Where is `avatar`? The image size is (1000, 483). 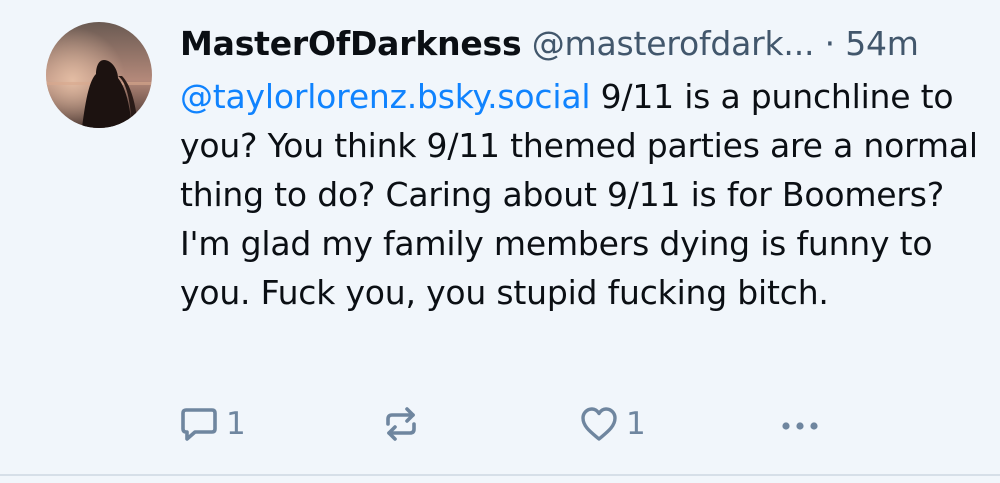
avatar is located at coordinates (99, 75).